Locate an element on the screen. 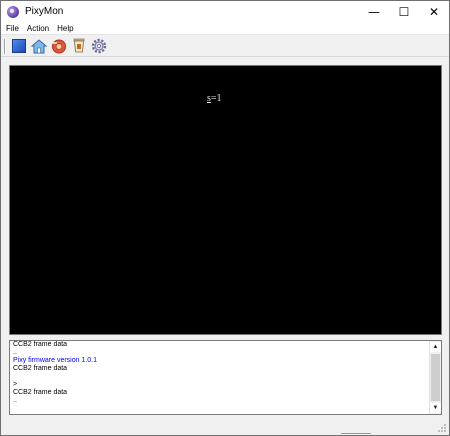 The height and width of the screenshot is (436, 450). status-divider is located at coordinates (356, 433).